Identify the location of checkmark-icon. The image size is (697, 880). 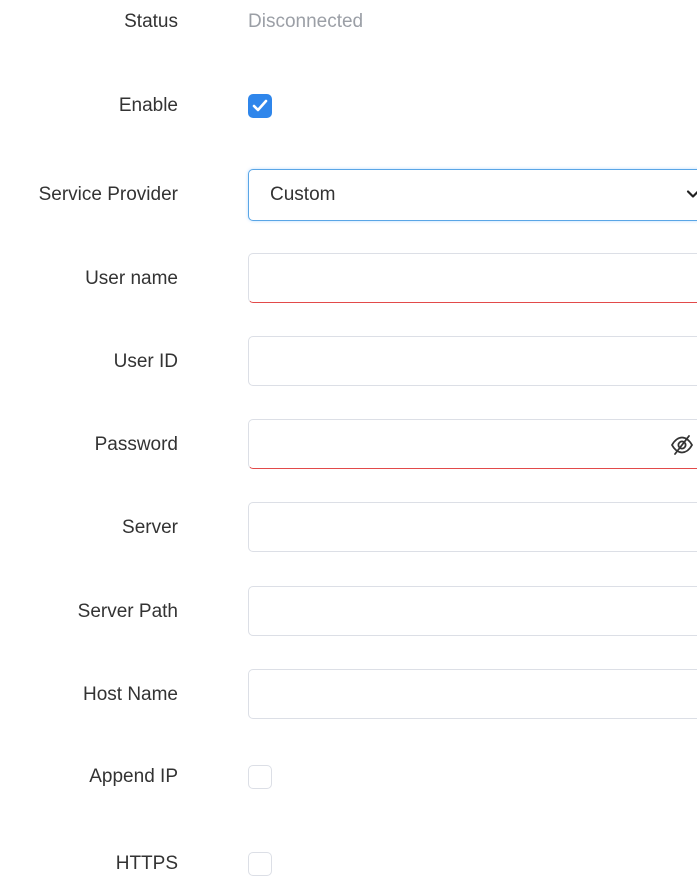
(260, 105).